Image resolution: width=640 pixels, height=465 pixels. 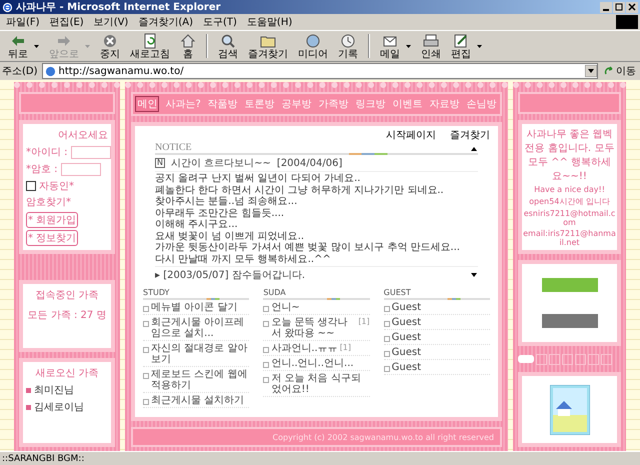 I want to click on media-button: 미디어, so click(x=313, y=46).